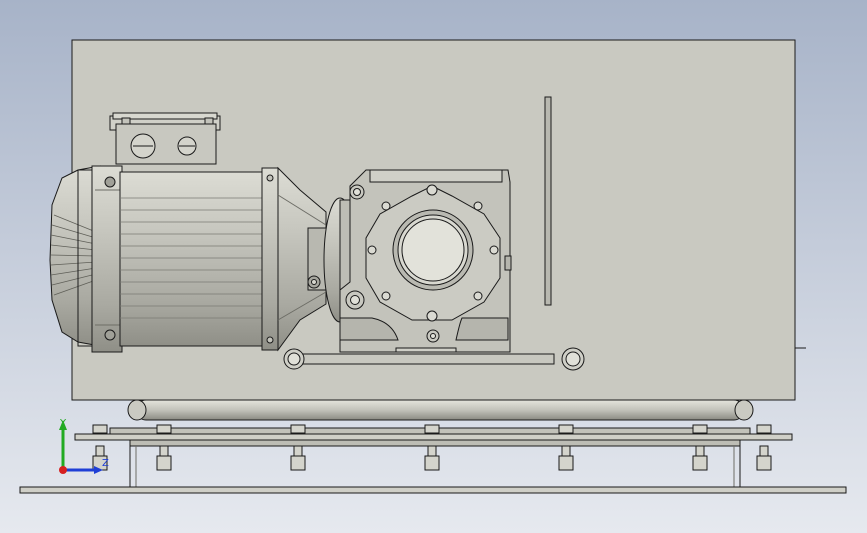 This screenshot has height=533, width=867. I want to click on worm-gearbox-housing, so click(425, 261).